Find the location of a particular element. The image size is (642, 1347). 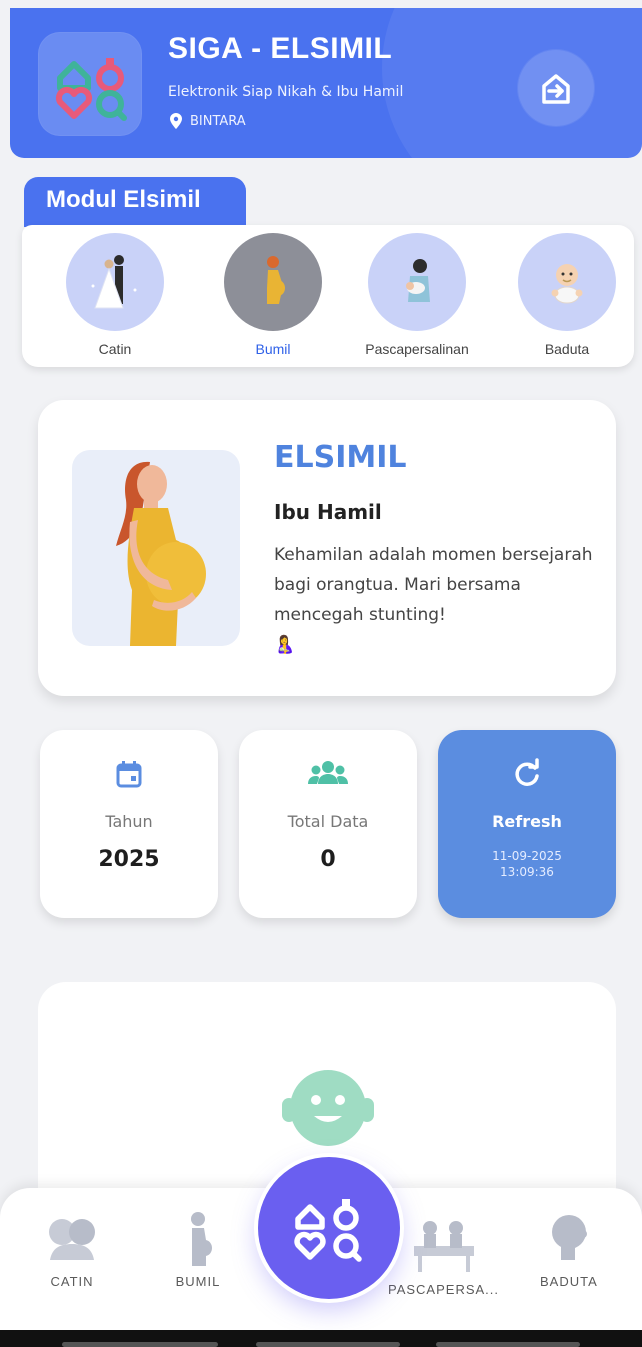

system-nav-recents is located at coordinates (508, 1344).